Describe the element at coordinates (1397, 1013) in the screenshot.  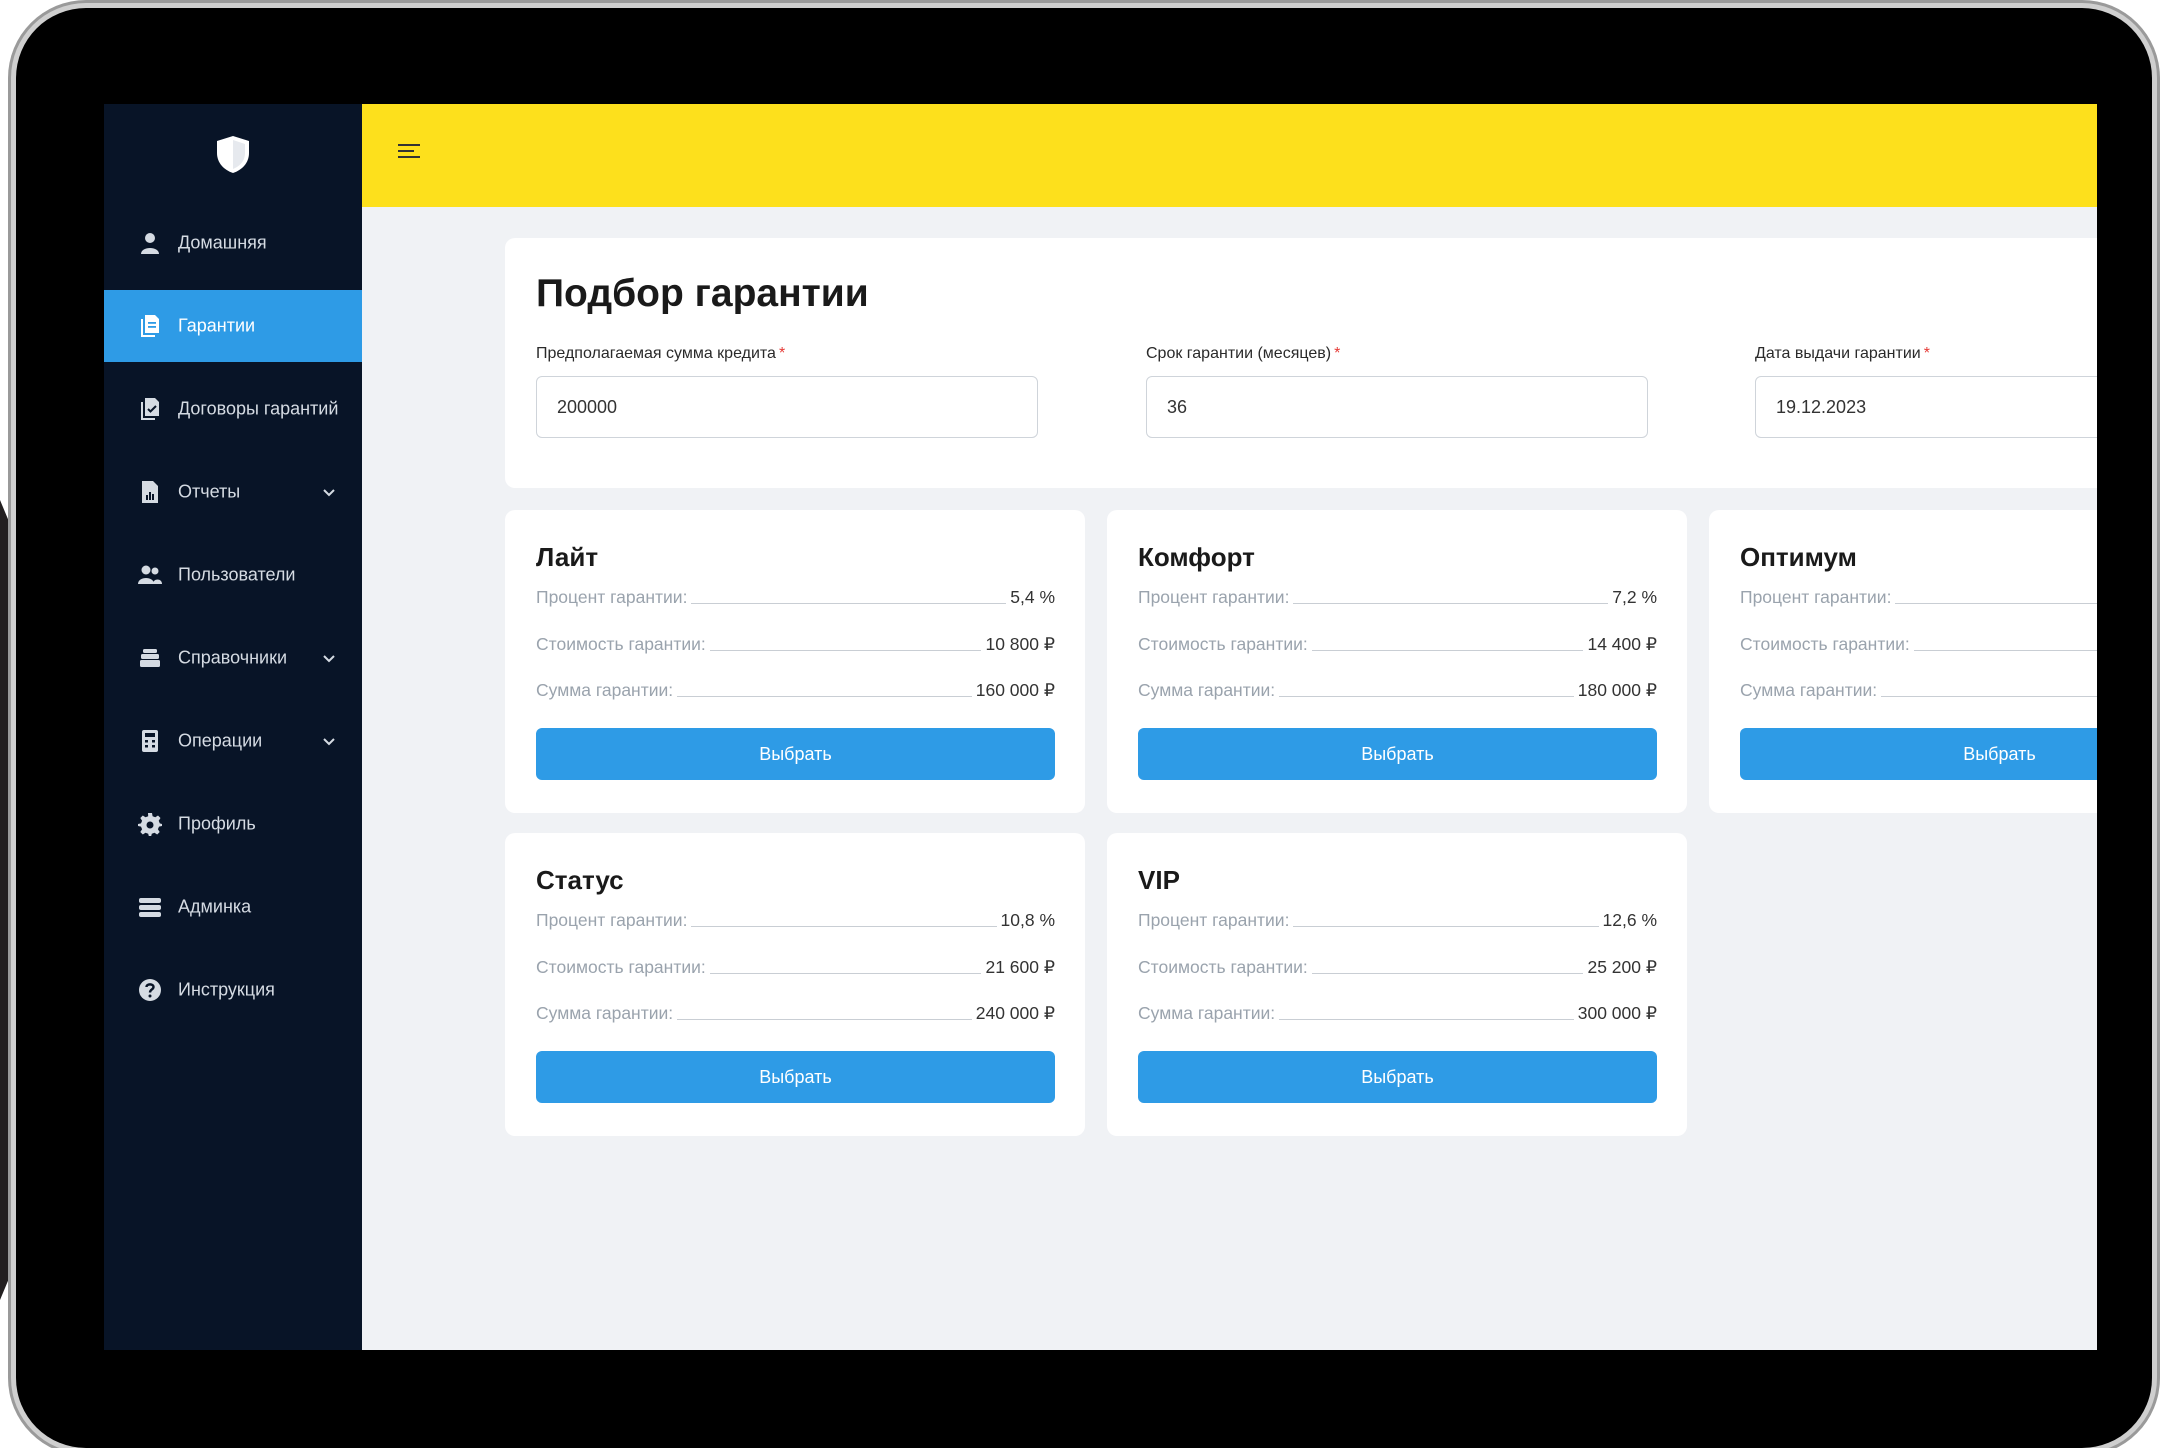
I see `sum-row: Сумма гарантии: 300 000 ₽` at that location.